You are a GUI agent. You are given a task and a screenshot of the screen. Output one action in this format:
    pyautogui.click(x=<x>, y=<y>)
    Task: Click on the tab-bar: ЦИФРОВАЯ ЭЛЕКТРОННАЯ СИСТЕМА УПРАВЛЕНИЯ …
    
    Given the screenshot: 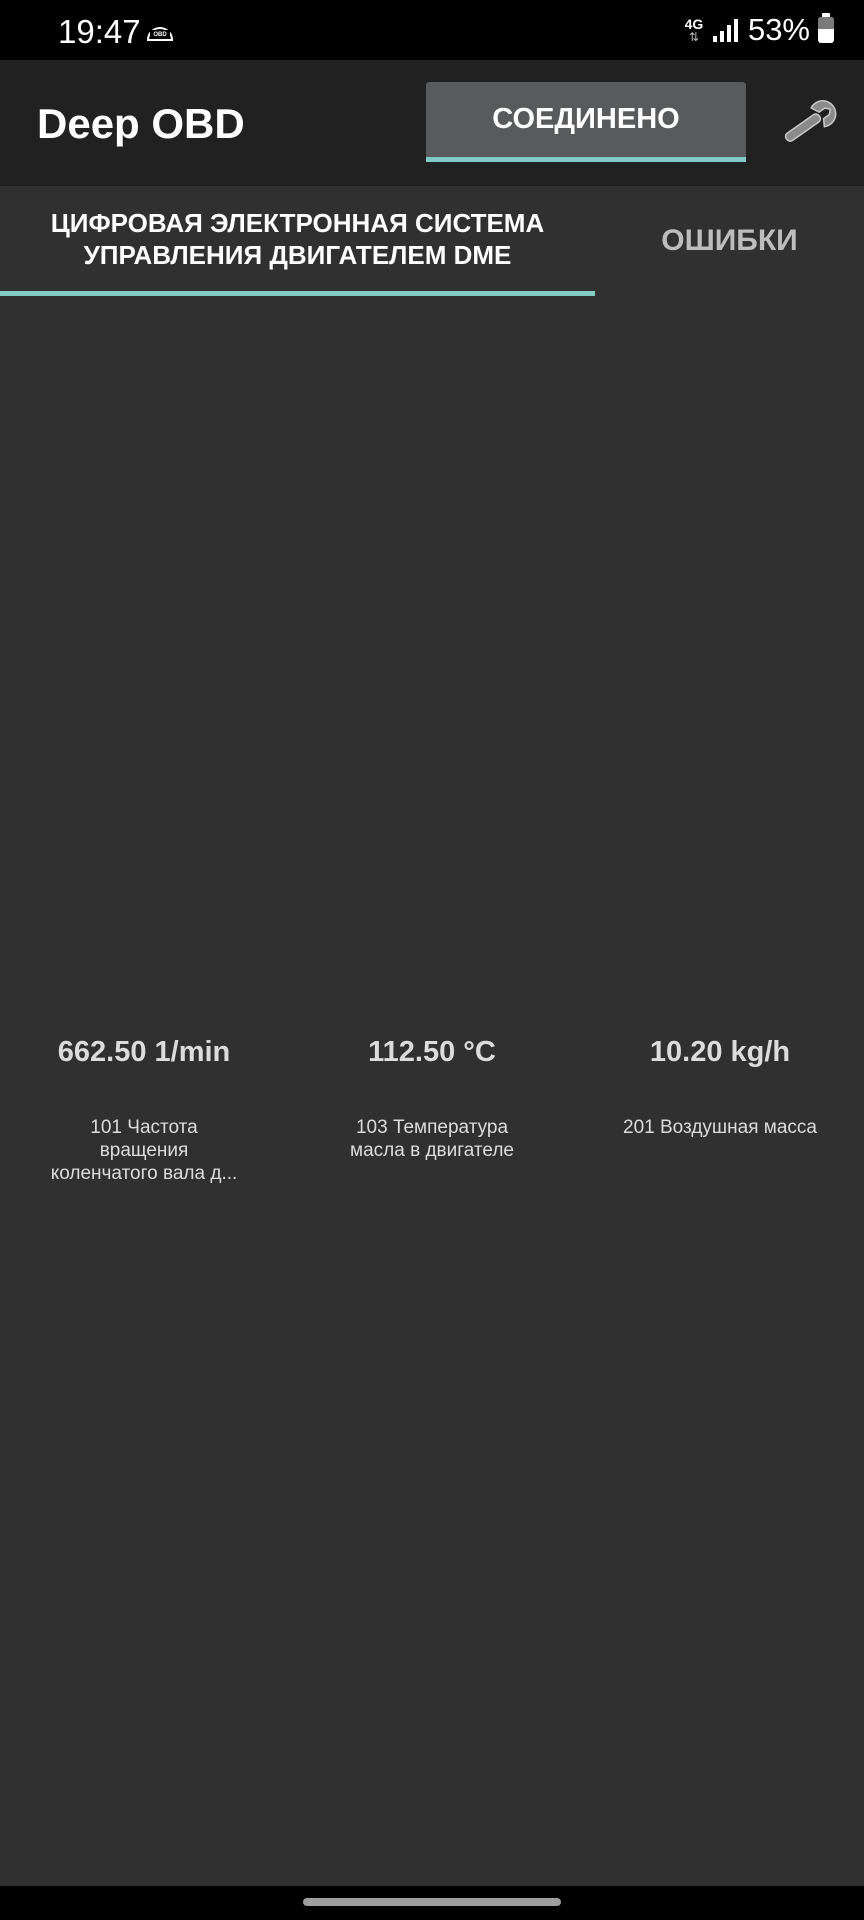 What is the action you would take?
    pyautogui.click(x=432, y=241)
    